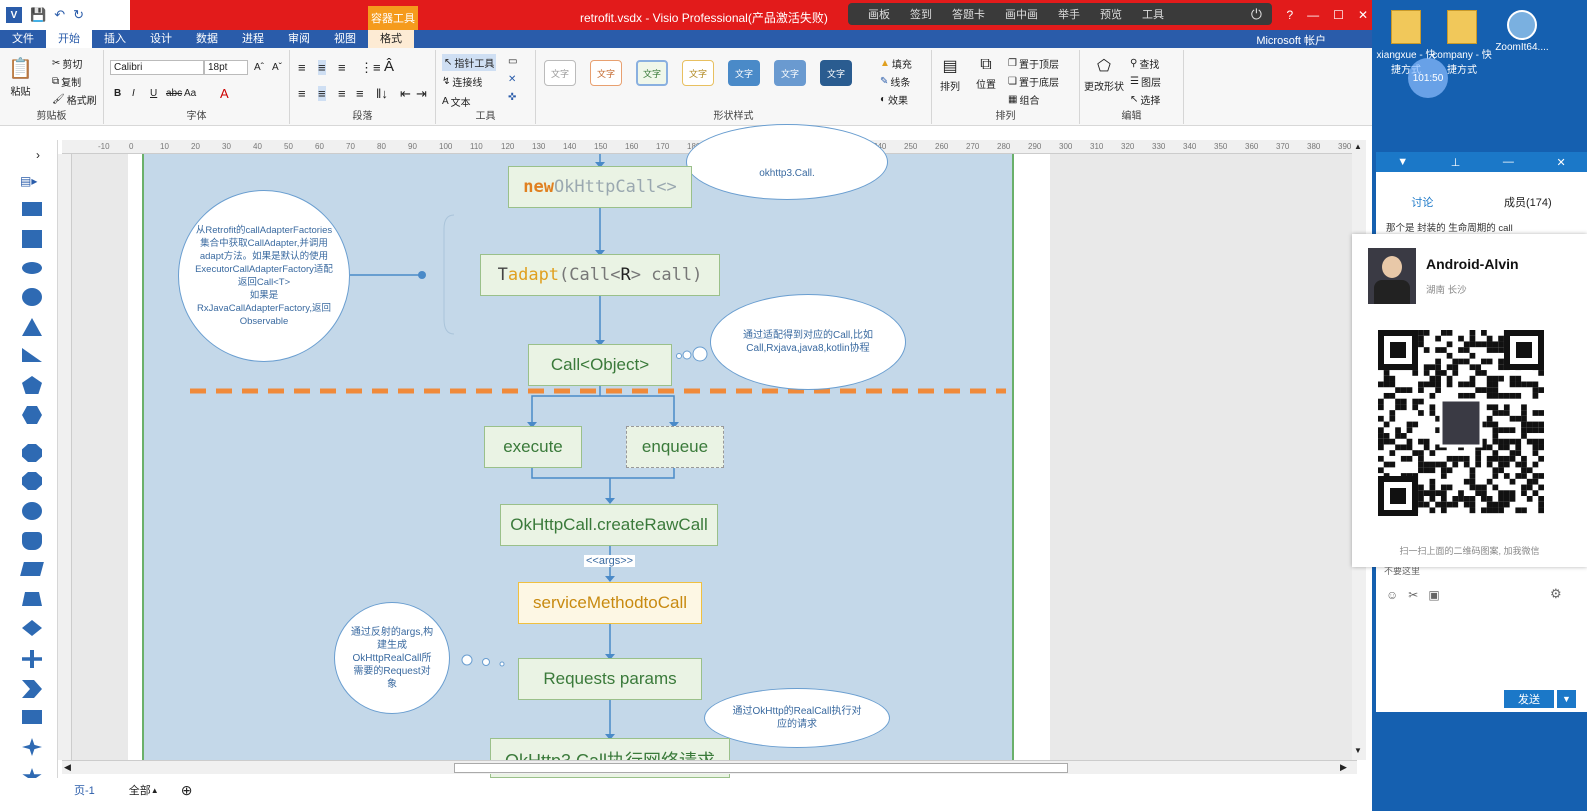 The width and height of the screenshot is (1587, 811). I want to click on requests-params-node: Requests params, so click(610, 679).